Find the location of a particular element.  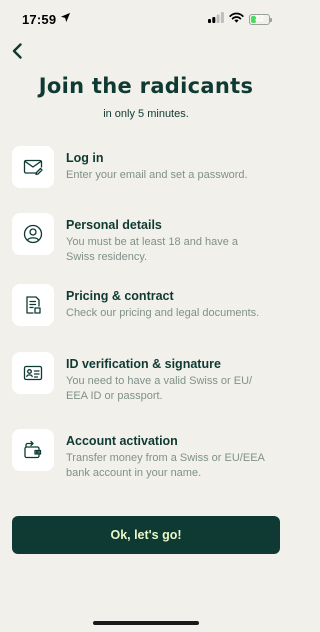

time-group: 17:59 is located at coordinates (46, 19).